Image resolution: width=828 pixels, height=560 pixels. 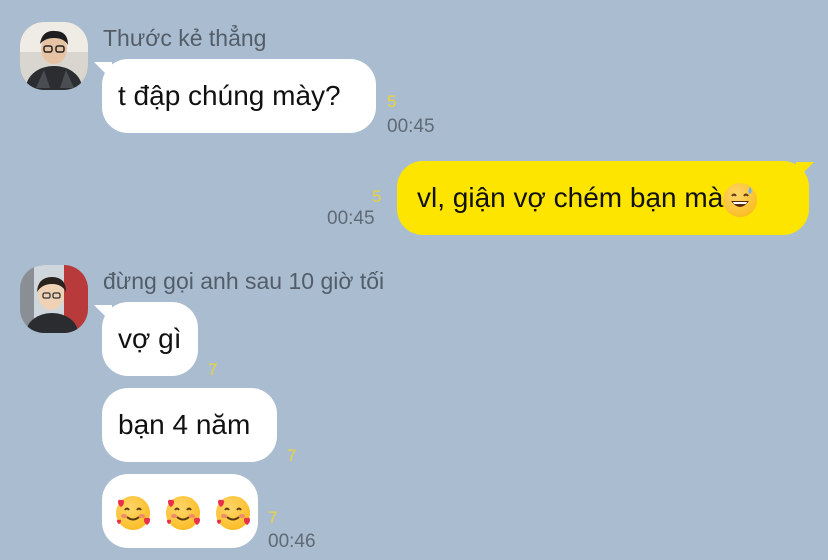 I want to click on message-text: vl, giận vợ chém bạn mà, so click(x=570, y=197).